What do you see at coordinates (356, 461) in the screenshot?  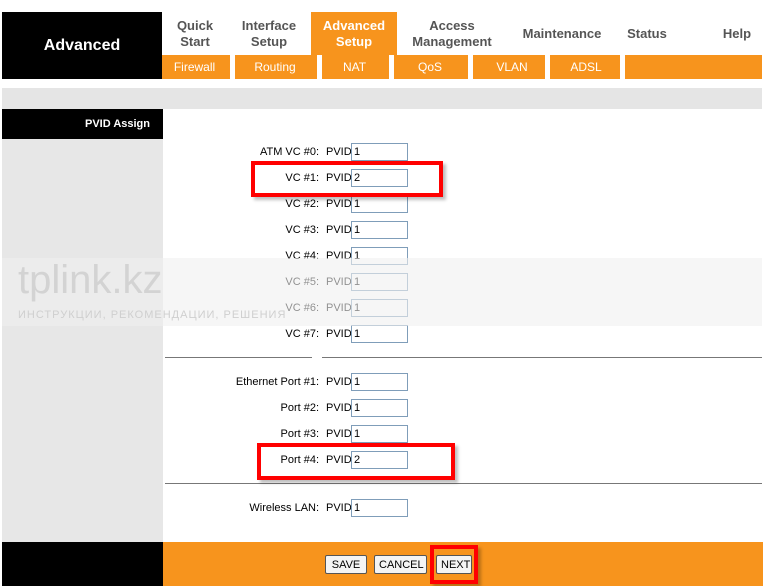 I see `highlight-port4` at bounding box center [356, 461].